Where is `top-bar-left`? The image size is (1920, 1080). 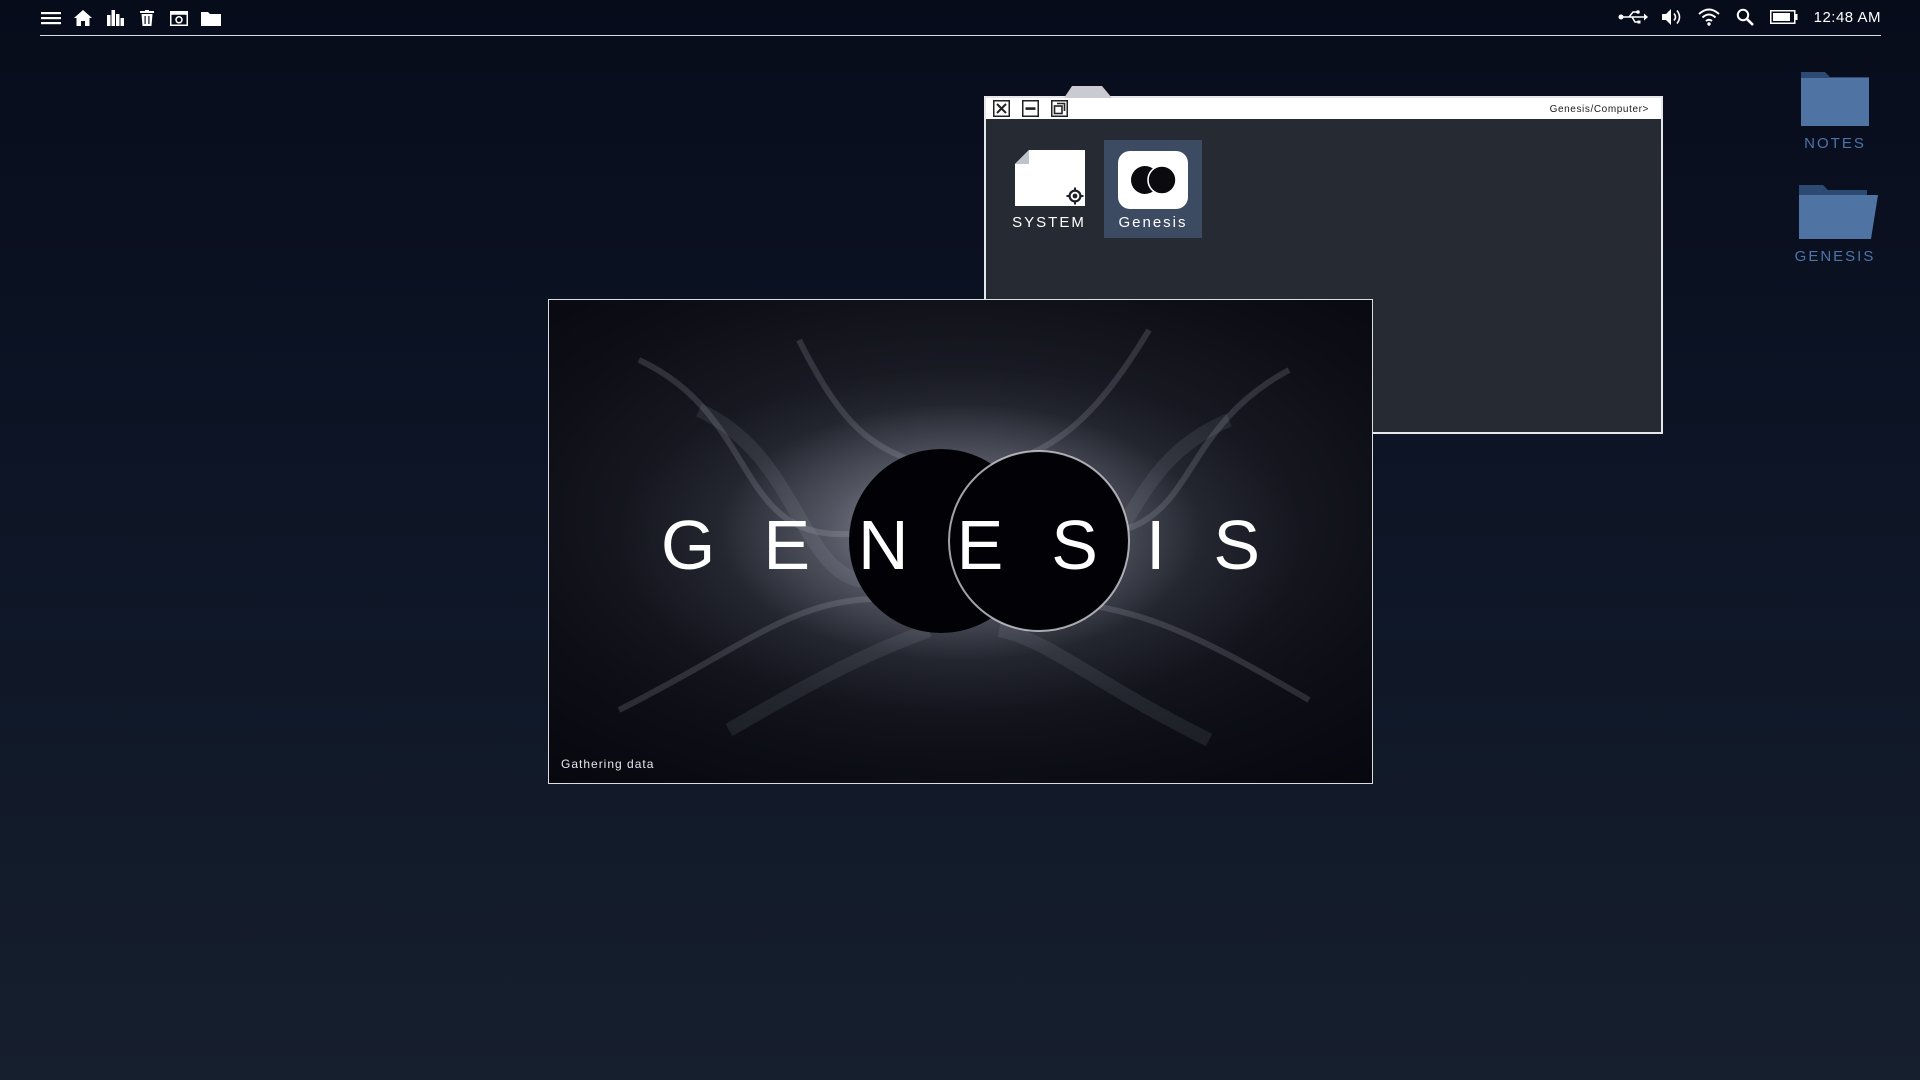 top-bar-left is located at coordinates (131, 18).